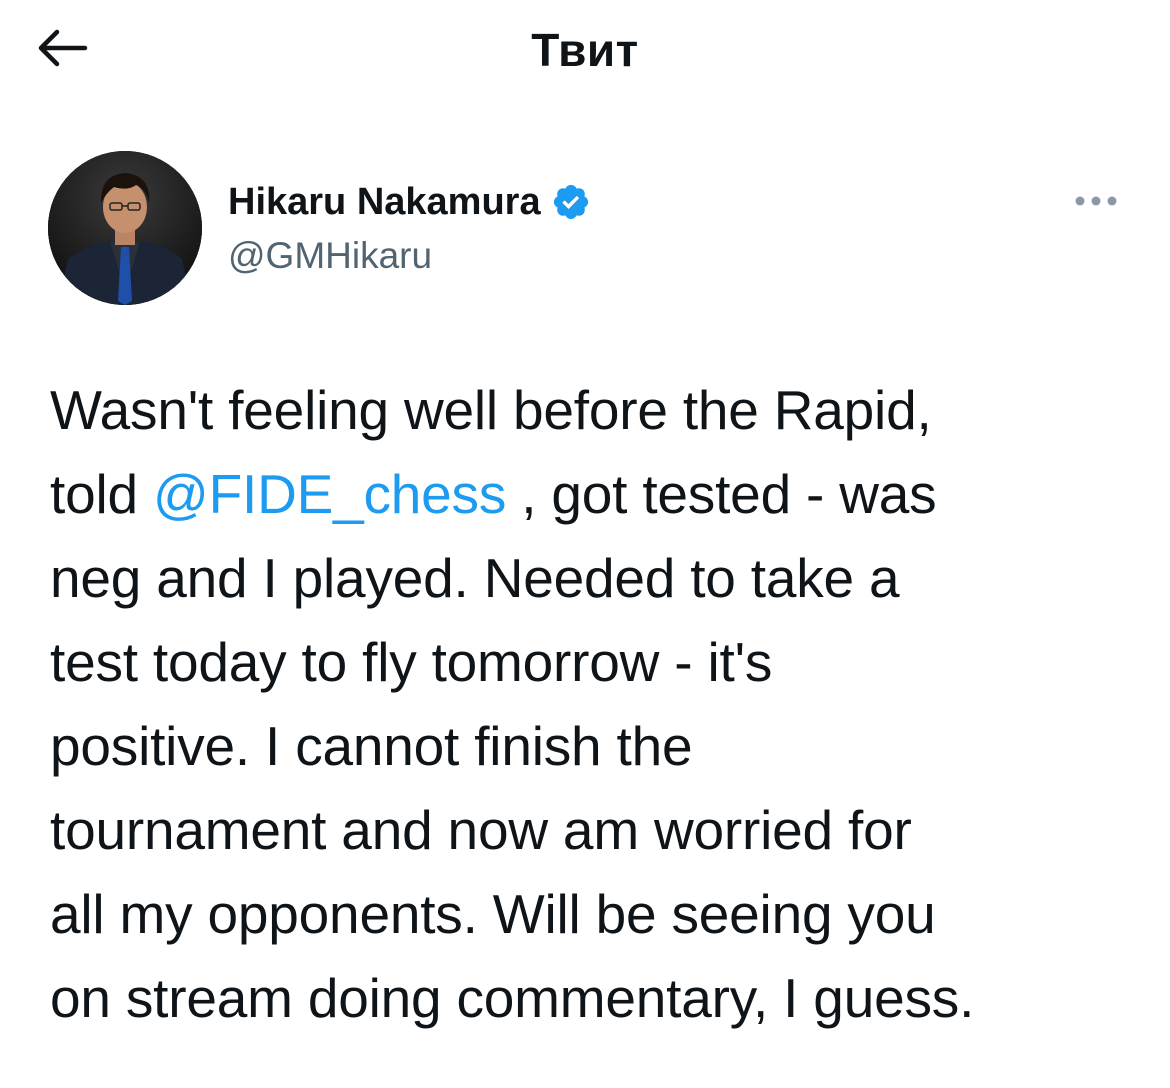 The width and height of the screenshot is (1170, 1088). Describe the element at coordinates (384, 202) in the screenshot. I see `author-name: Hikaru Nakamura` at that location.